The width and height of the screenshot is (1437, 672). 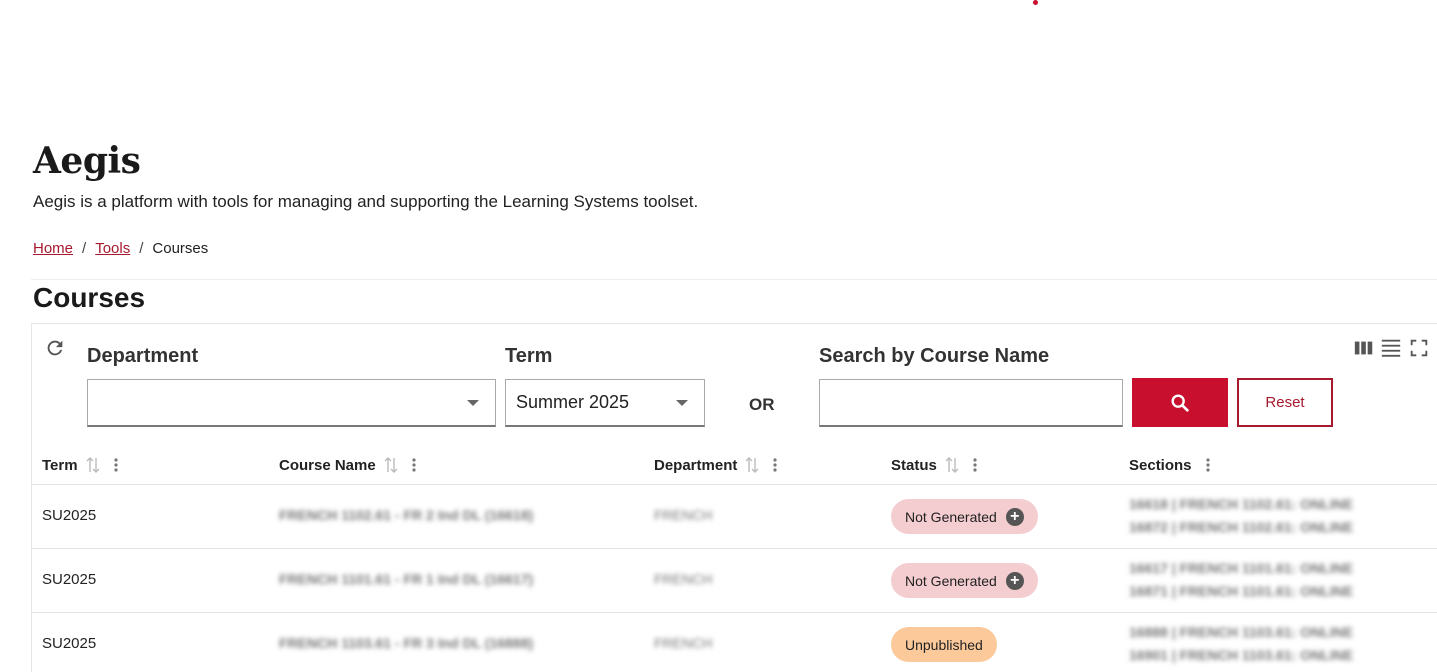 What do you see at coordinates (143, 356) in the screenshot?
I see `department-label: Department` at bounding box center [143, 356].